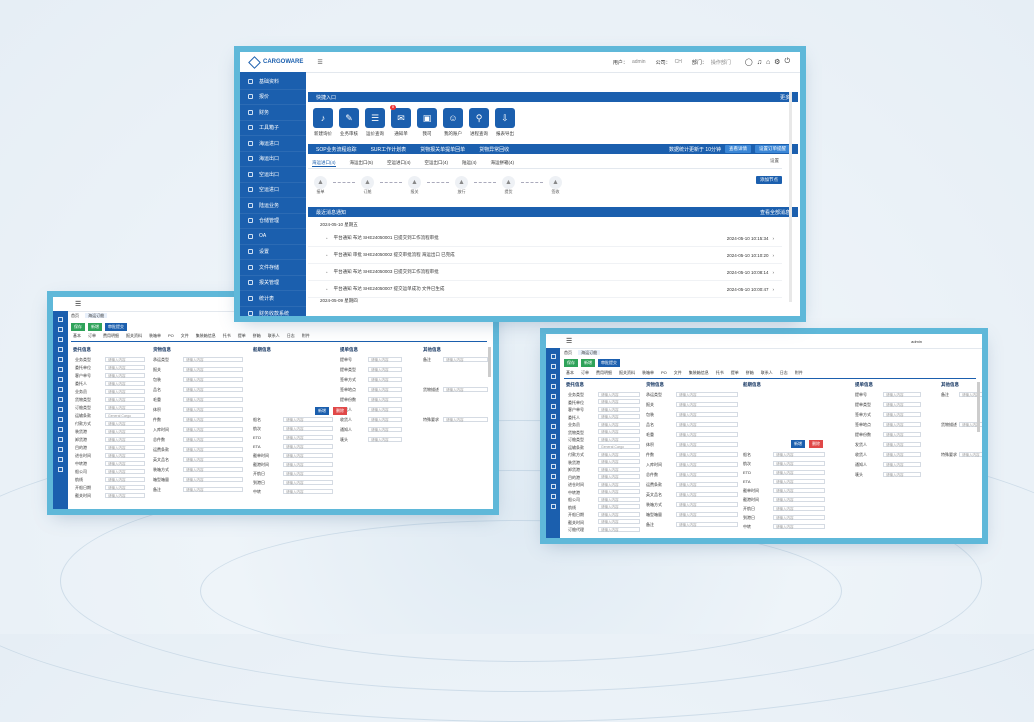 This screenshot has height=722, width=1034. What do you see at coordinates (735, 373) in the screenshot?
I see `form-subtab: 提单` at bounding box center [735, 373].